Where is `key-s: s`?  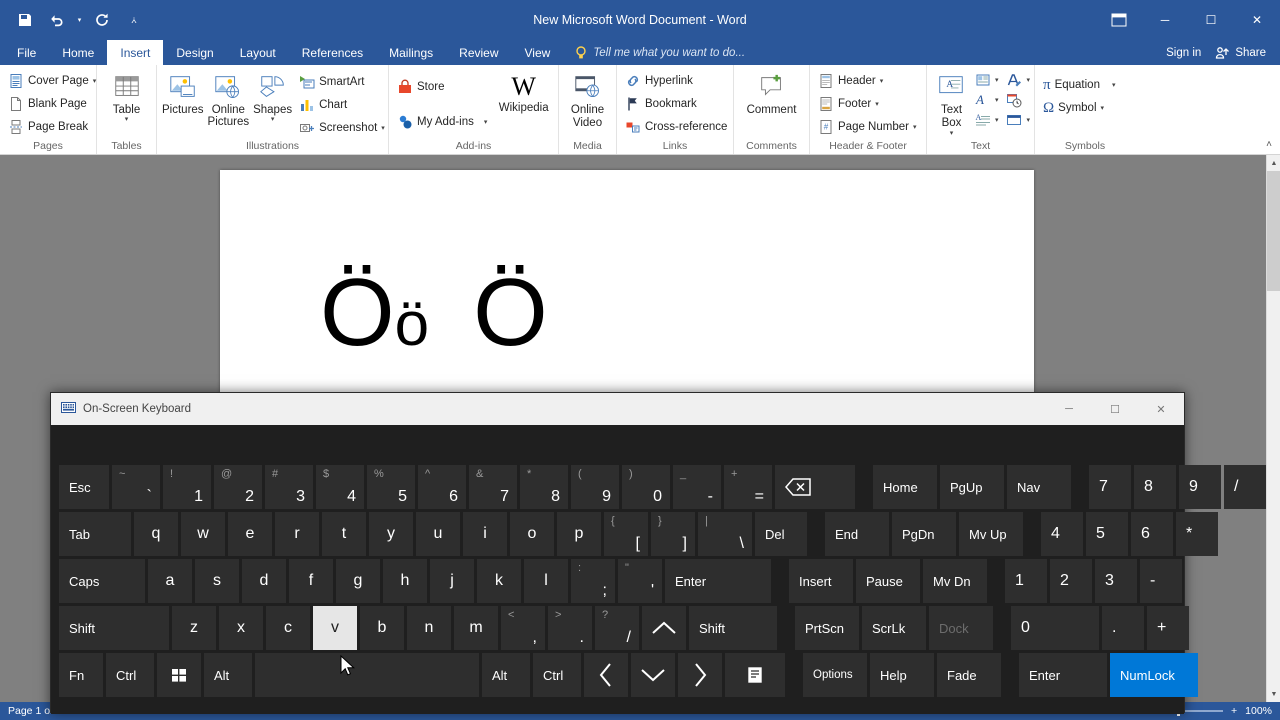
key-s: s is located at coordinates (217, 581).